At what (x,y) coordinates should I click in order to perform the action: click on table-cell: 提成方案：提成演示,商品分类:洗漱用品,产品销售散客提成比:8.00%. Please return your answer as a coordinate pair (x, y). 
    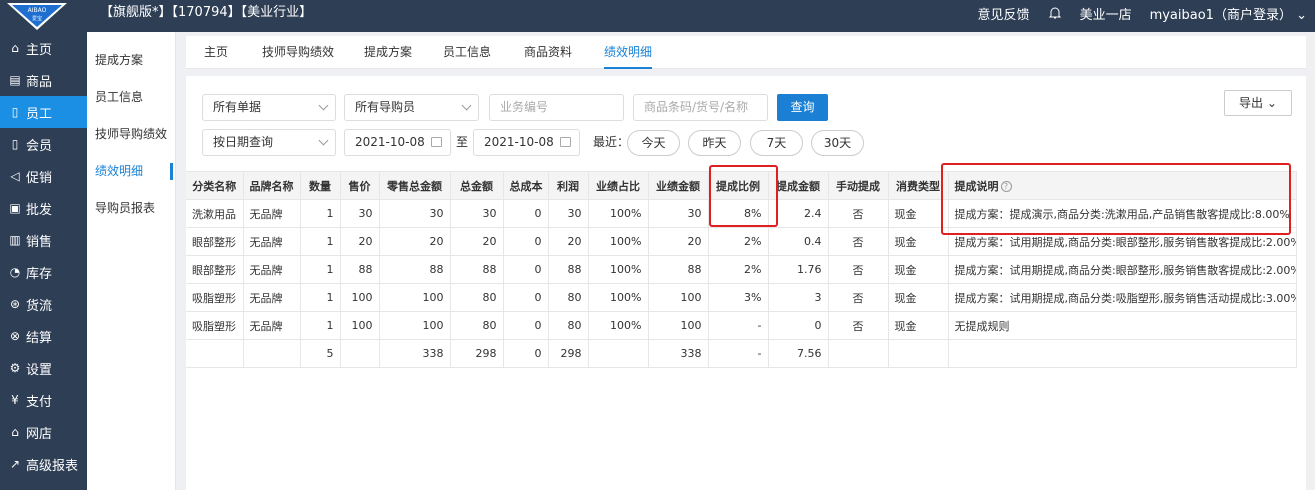
    Looking at the image, I should click on (1122, 213).